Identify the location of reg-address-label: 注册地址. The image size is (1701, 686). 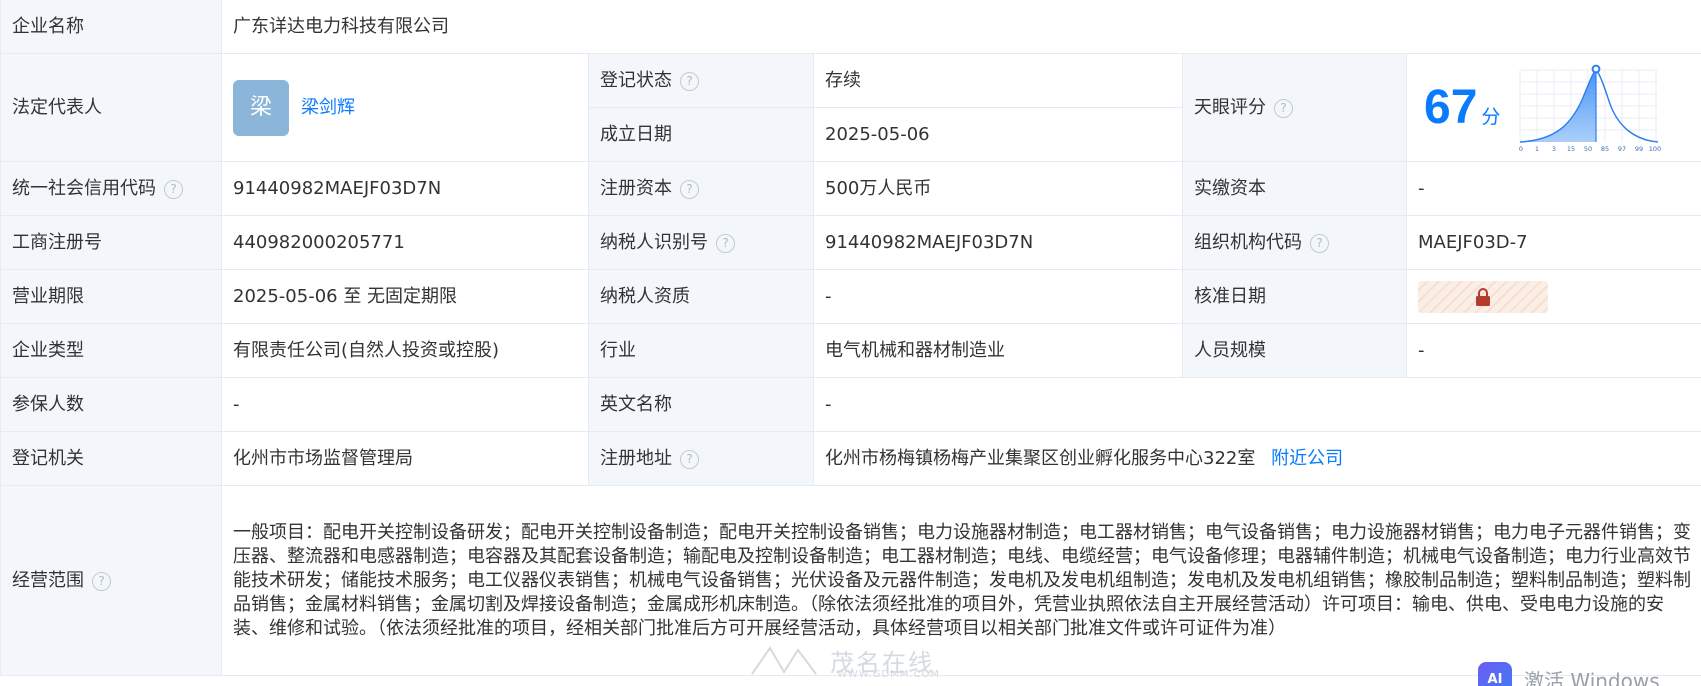
(636, 458).